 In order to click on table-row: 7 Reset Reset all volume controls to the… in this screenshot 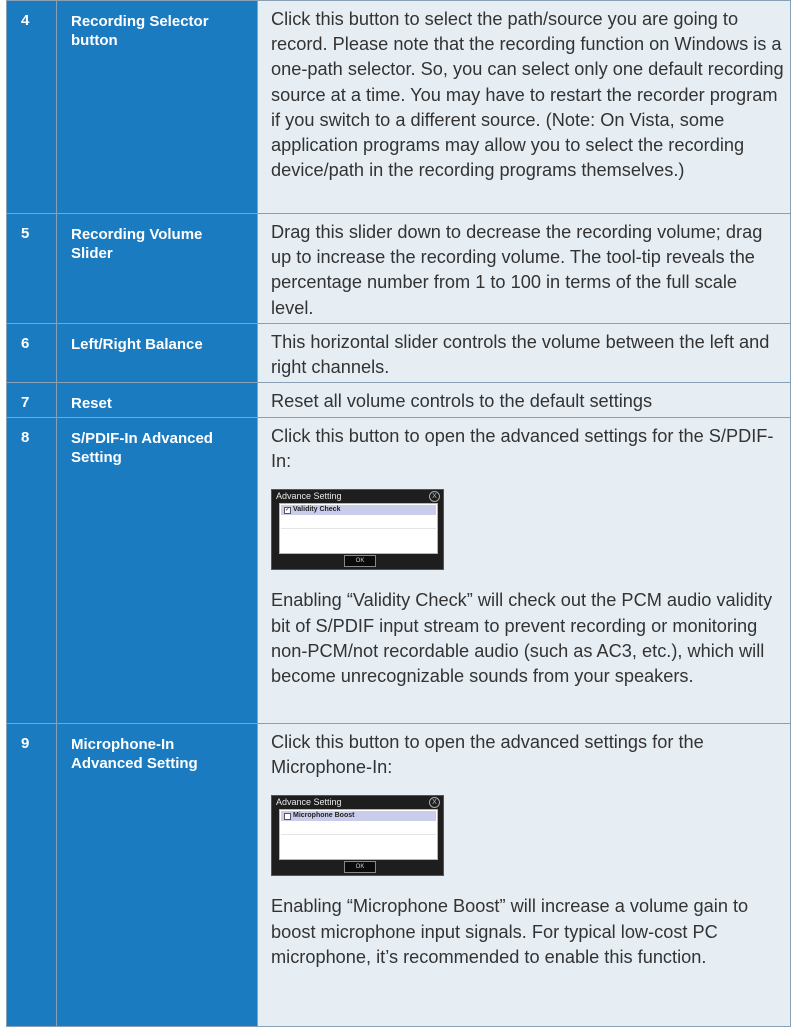, I will do `click(398, 400)`.